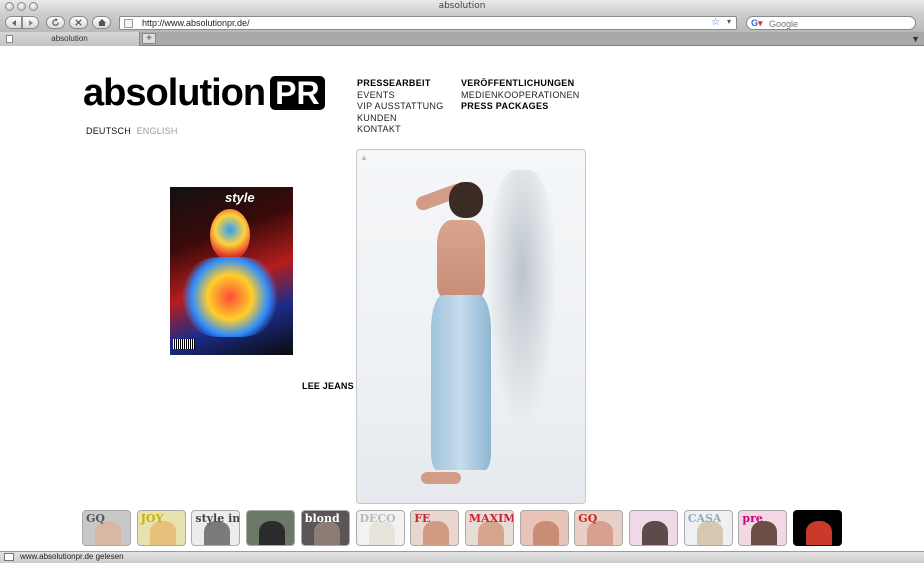 This screenshot has height=563, width=924. Describe the element at coordinates (491, 518) in the screenshot. I see `thumbnail-title: MAXIM` at that location.